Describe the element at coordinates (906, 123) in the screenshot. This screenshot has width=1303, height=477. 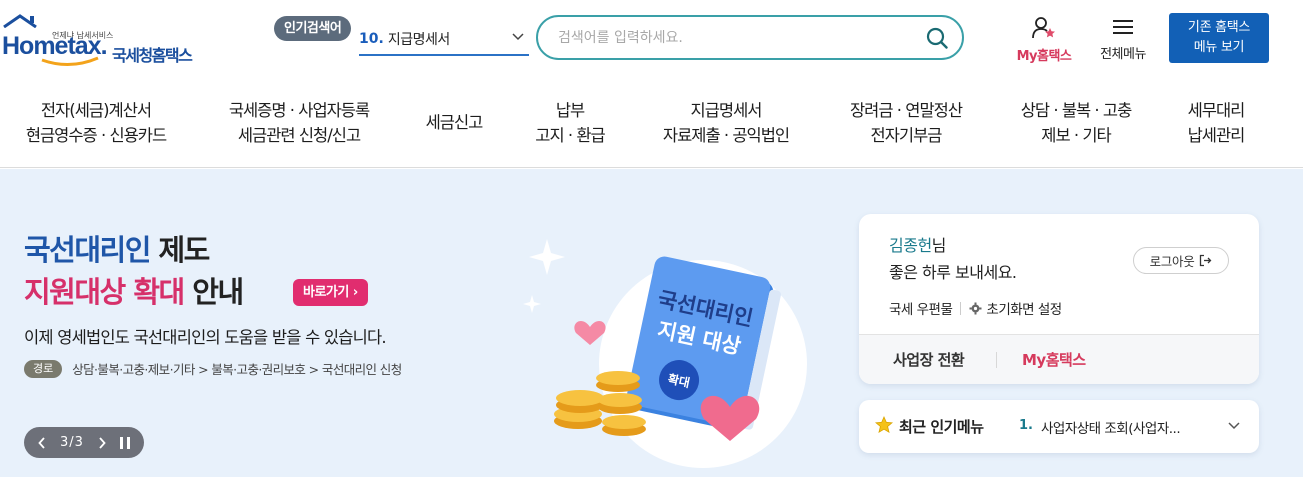
I see `nav-item-incentives: 장려금 · 연말정산 전자기부금` at that location.